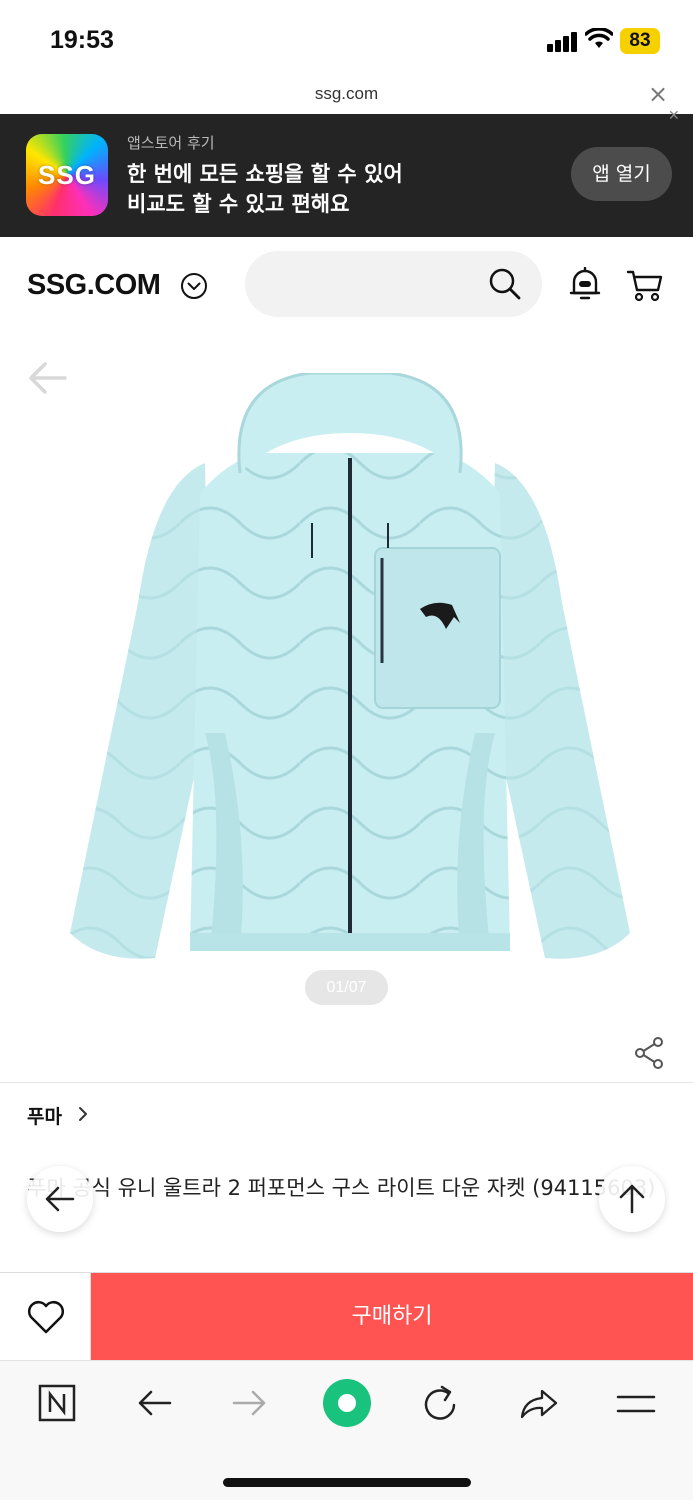  What do you see at coordinates (346, 987) in the screenshot?
I see `image-counter: 01/07` at bounding box center [346, 987].